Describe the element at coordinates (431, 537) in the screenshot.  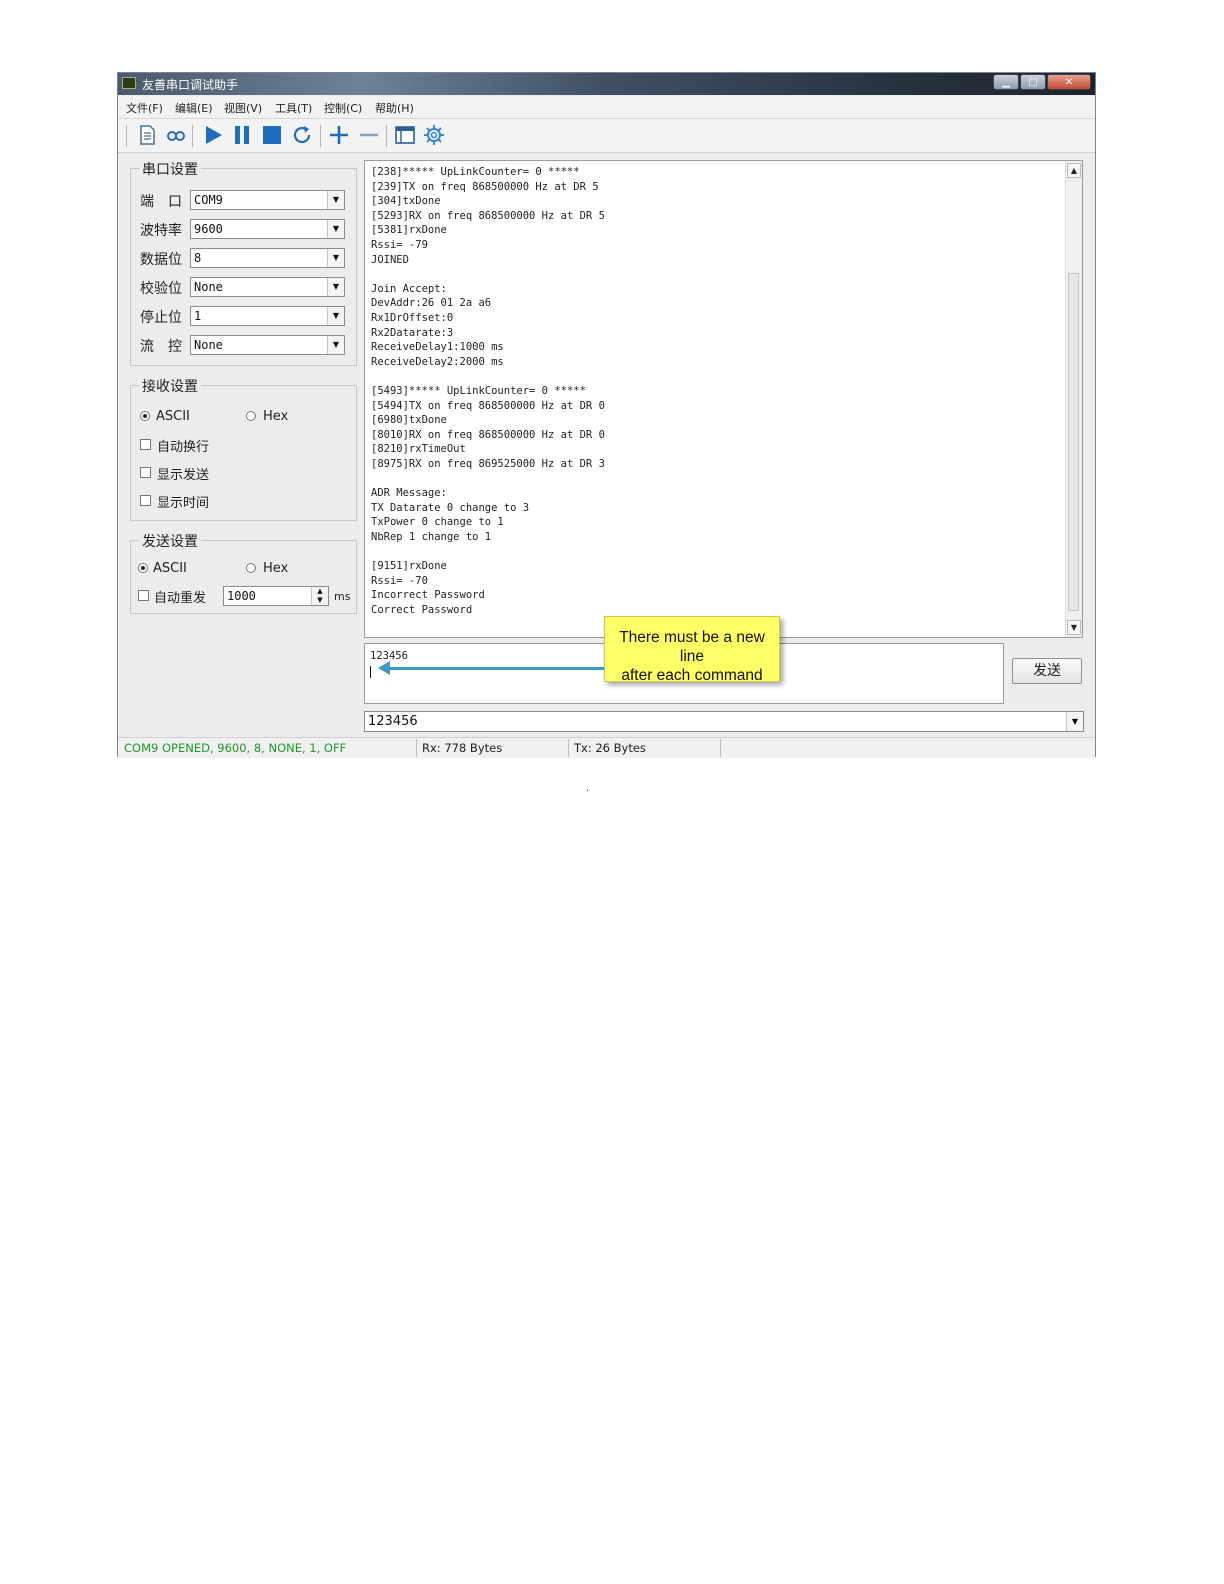
I see `output-line: NbRep 1 change to 1` at that location.